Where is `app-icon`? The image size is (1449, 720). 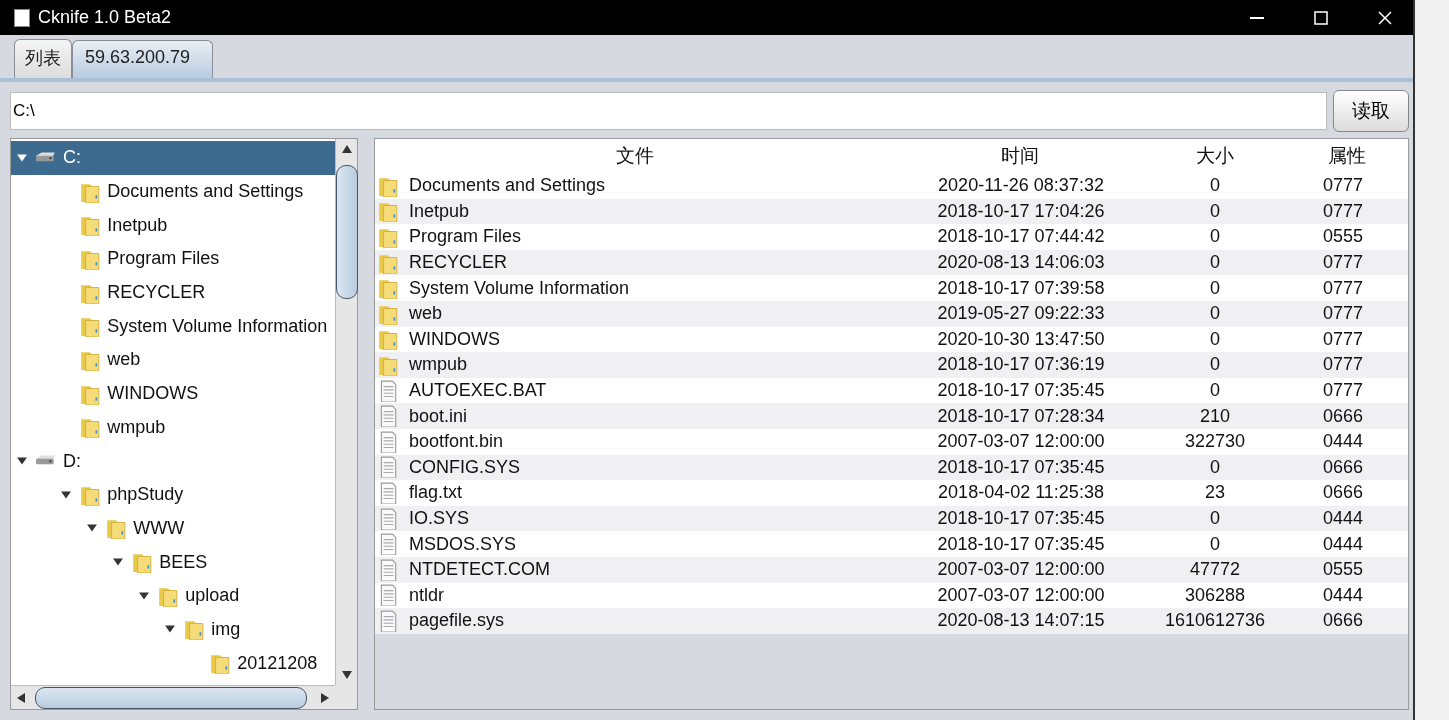
app-icon is located at coordinates (22, 17).